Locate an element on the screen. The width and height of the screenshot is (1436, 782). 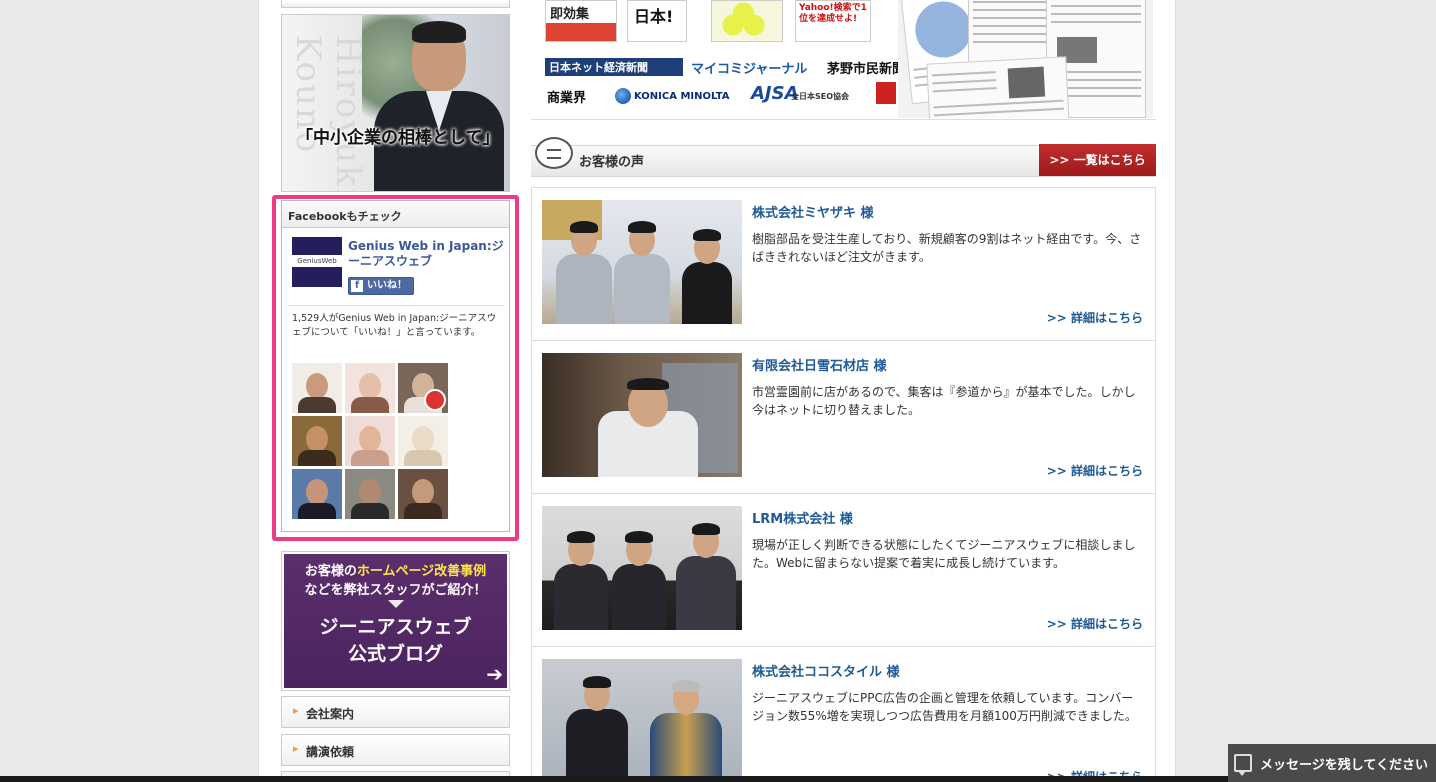
portrait-vertical-name: Hiroyuki Kouno is located at coordinates (328, 113).